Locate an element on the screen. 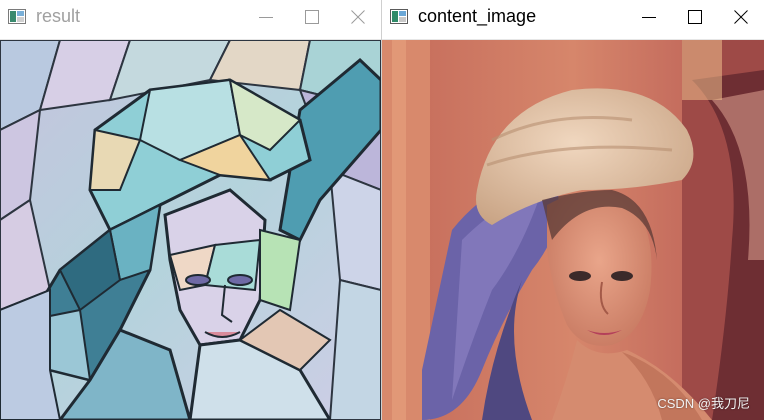 The image size is (764, 420). window-title: result is located at coordinates (58, 16).